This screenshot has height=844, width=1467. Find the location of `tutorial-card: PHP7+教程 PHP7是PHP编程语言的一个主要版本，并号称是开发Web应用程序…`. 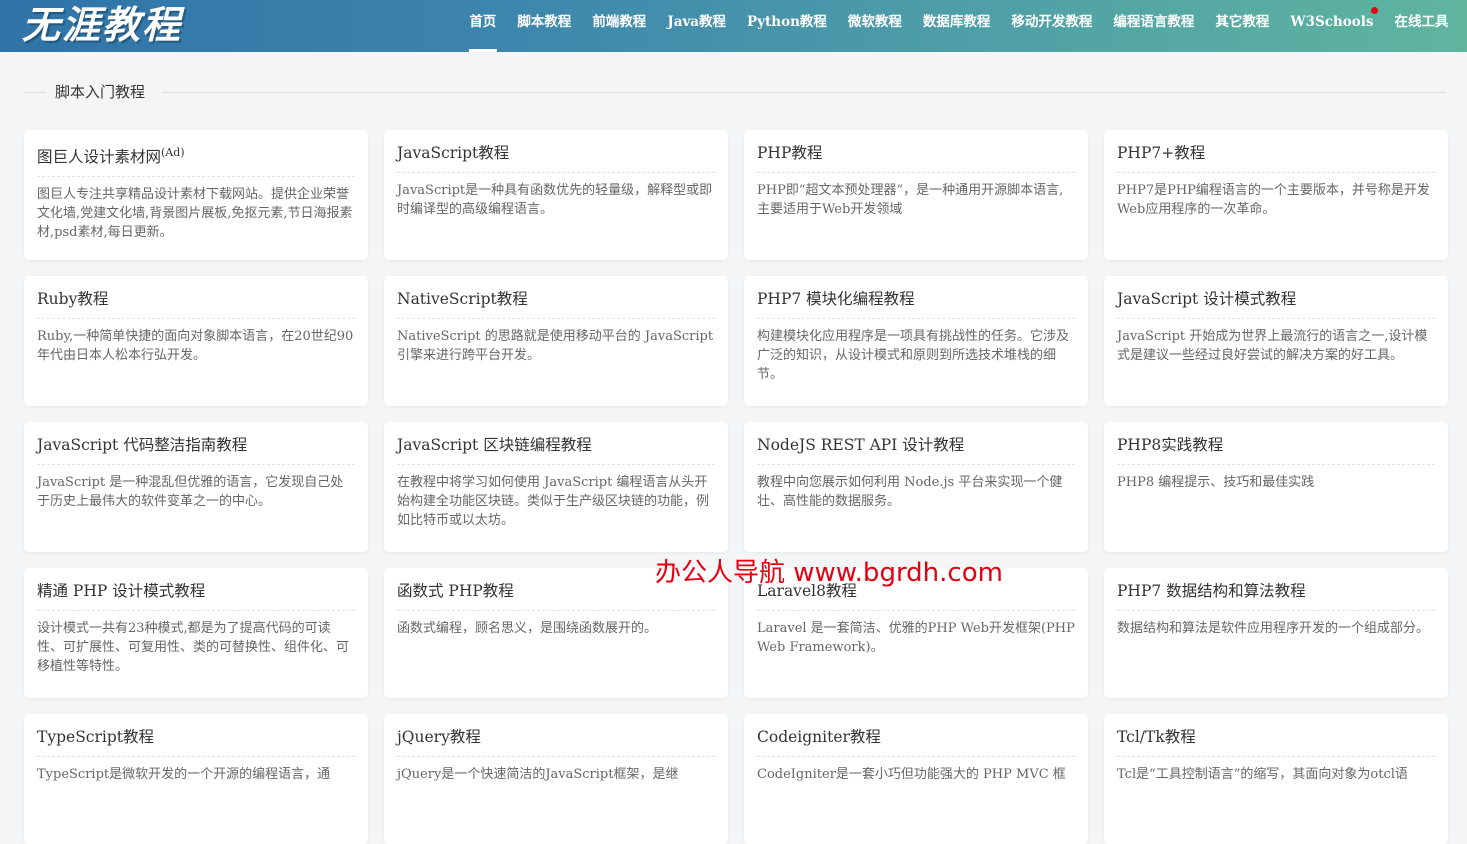

tutorial-card: PHP7+教程 PHP7是PHP编程语言的一个主要版本，并号称是开发Web应用程序… is located at coordinates (1276, 195).